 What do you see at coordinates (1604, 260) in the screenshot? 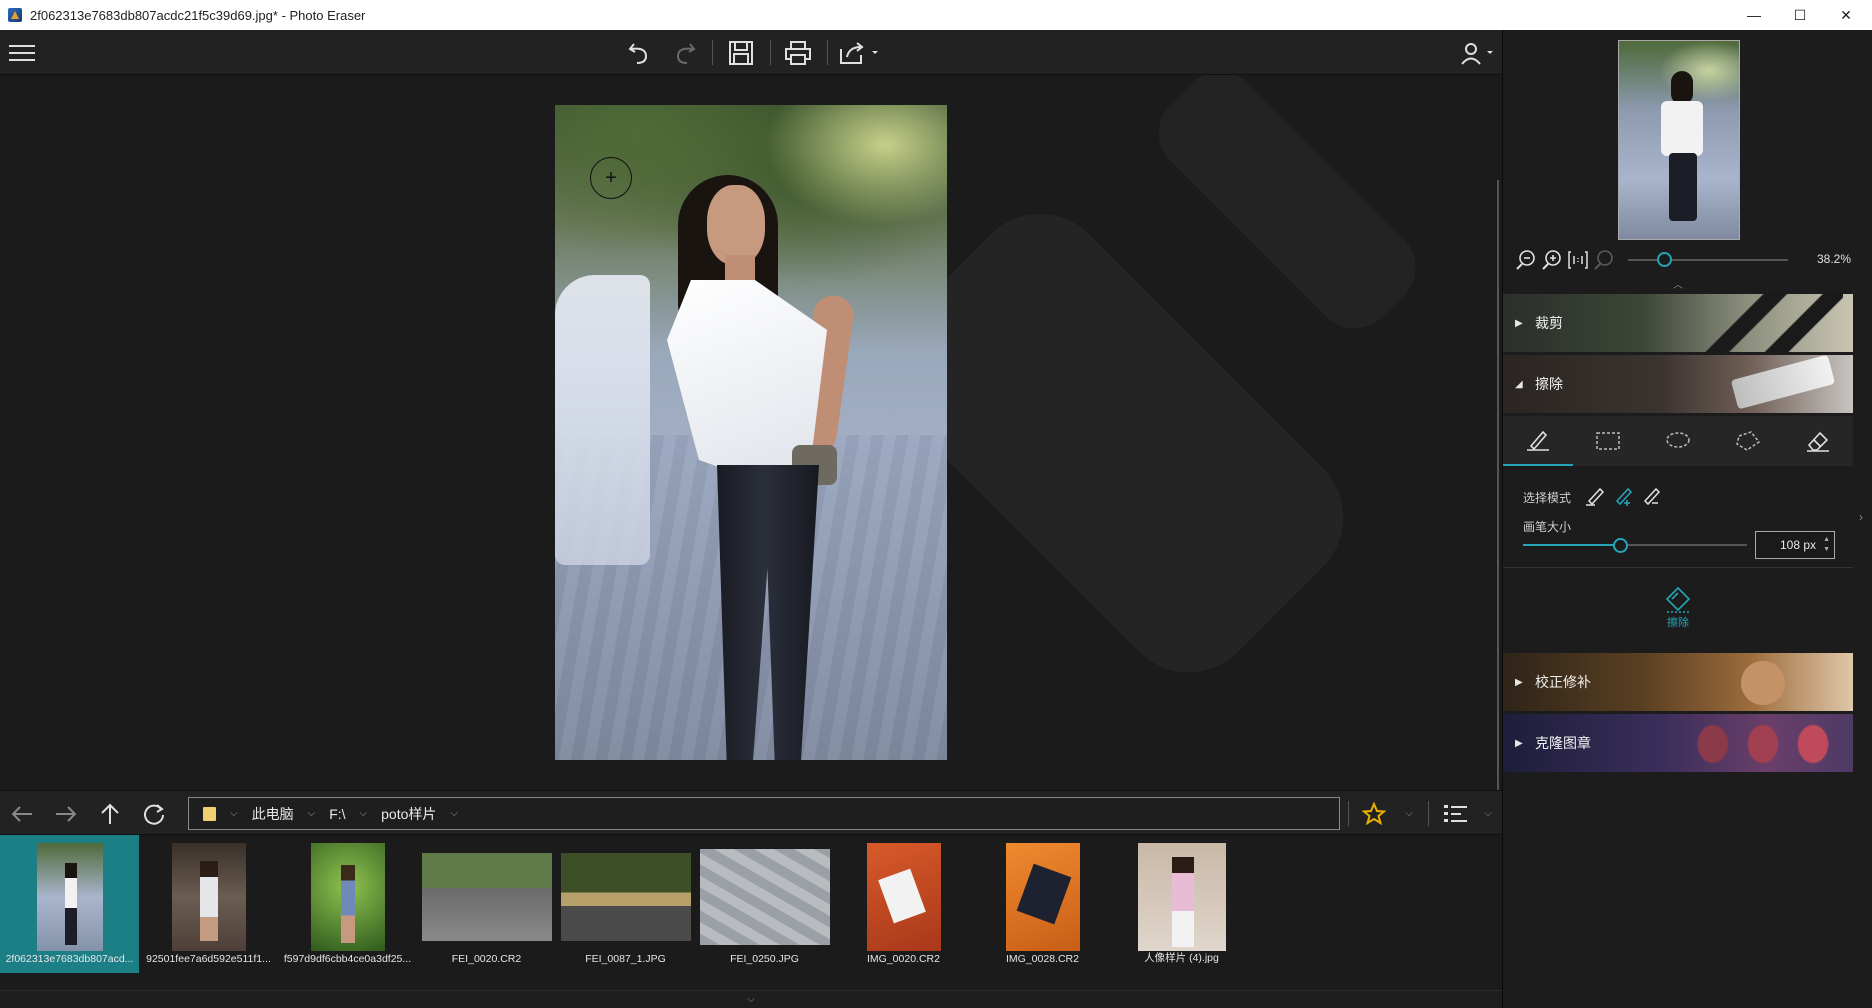
I see `fit-screen-icon` at bounding box center [1604, 260].